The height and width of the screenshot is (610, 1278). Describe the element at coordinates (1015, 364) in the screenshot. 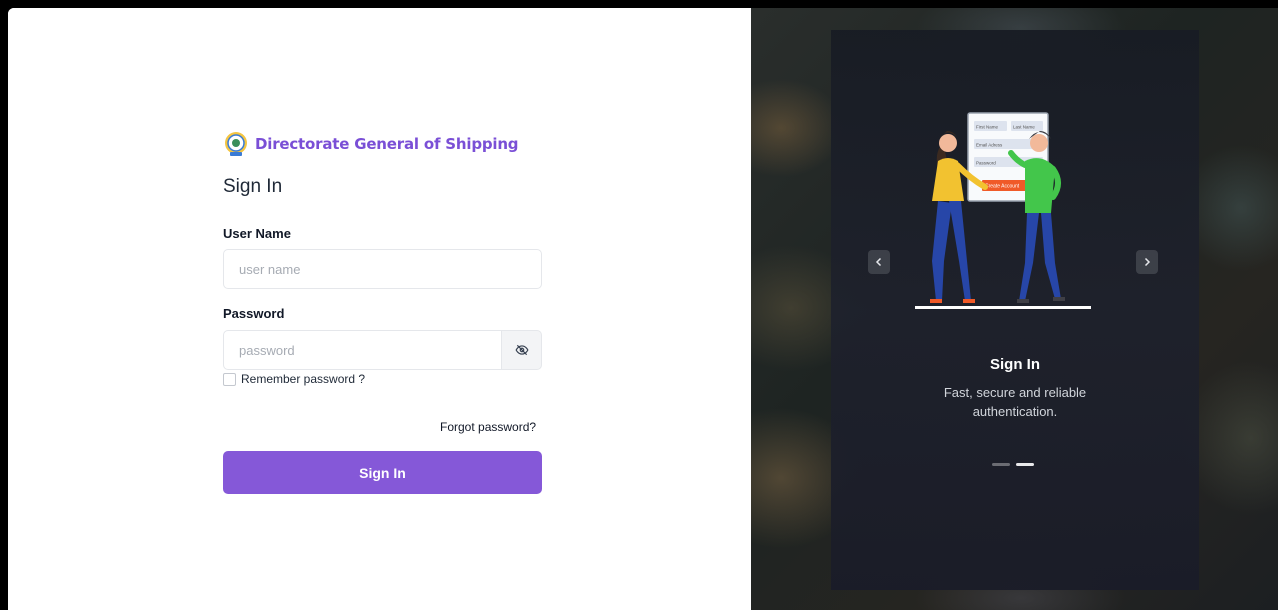

I see `slide-title: Sign In` at that location.